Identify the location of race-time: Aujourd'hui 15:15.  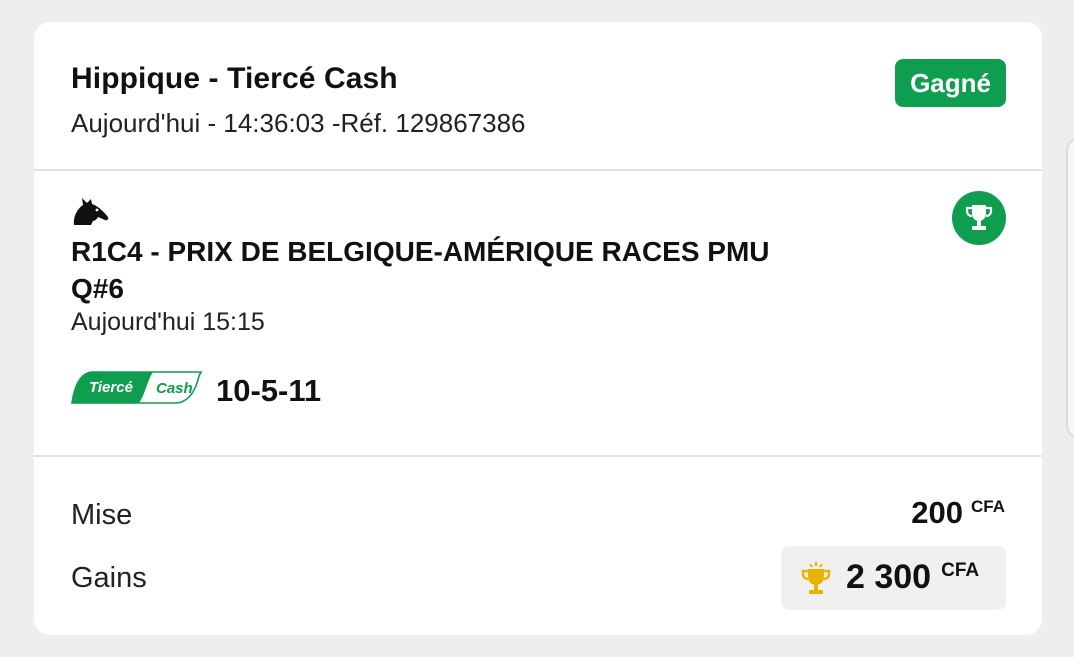
(168, 322).